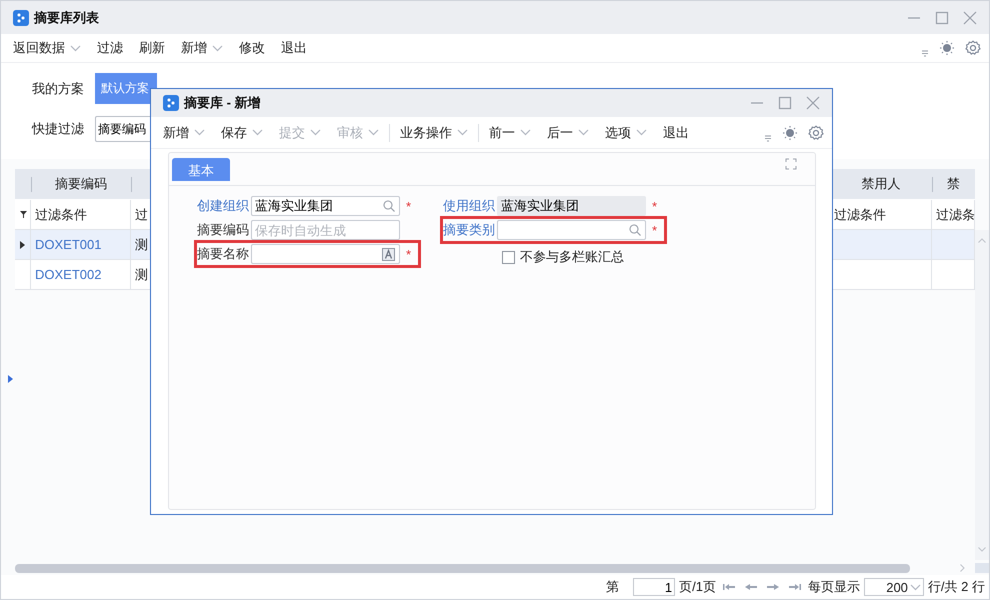 Image resolution: width=990 pixels, height=600 pixels. What do you see at coordinates (697, 587) in the screenshot?
I see `pager-label: 页/1页` at bounding box center [697, 587].